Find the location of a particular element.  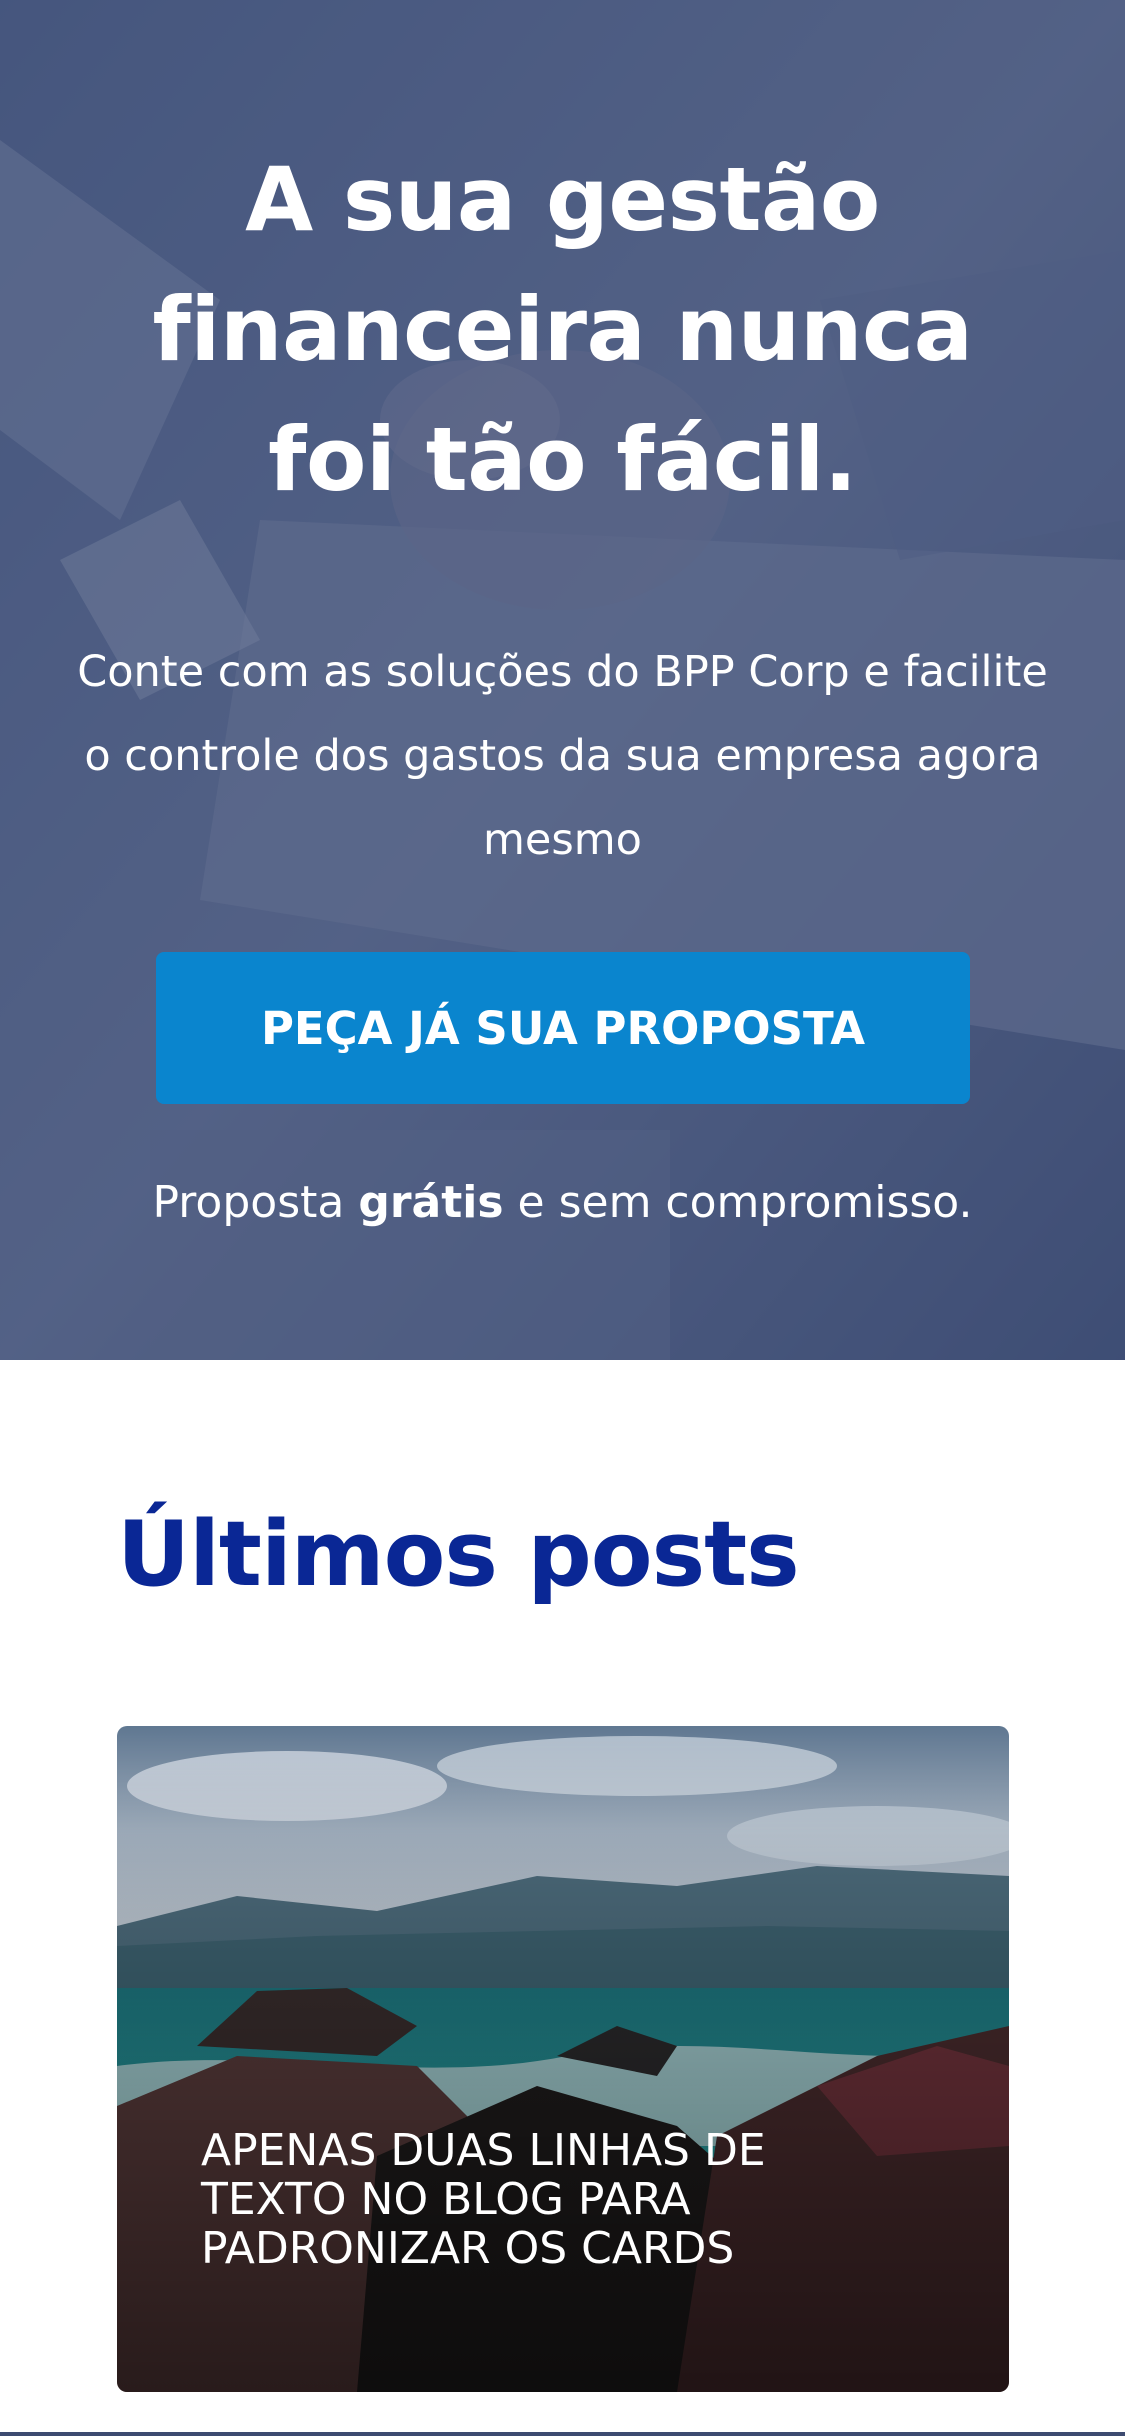

hero-note-suffix: e sem compromisso. is located at coordinates (738, 1202).